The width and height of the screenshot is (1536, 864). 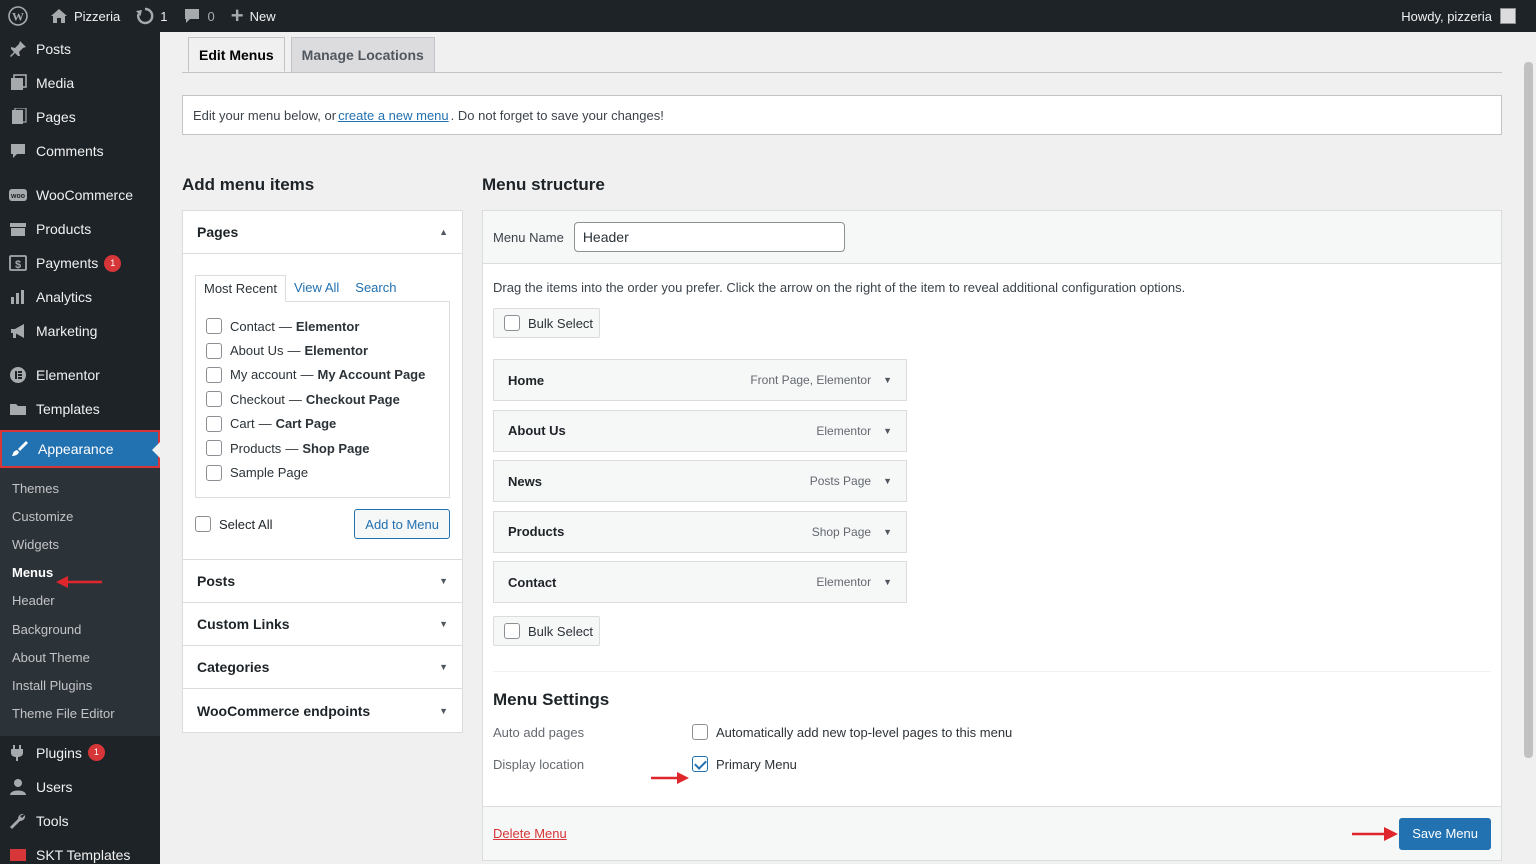 I want to click on page-checkbox-row: Products — Shop Page, so click(x=322, y=448).